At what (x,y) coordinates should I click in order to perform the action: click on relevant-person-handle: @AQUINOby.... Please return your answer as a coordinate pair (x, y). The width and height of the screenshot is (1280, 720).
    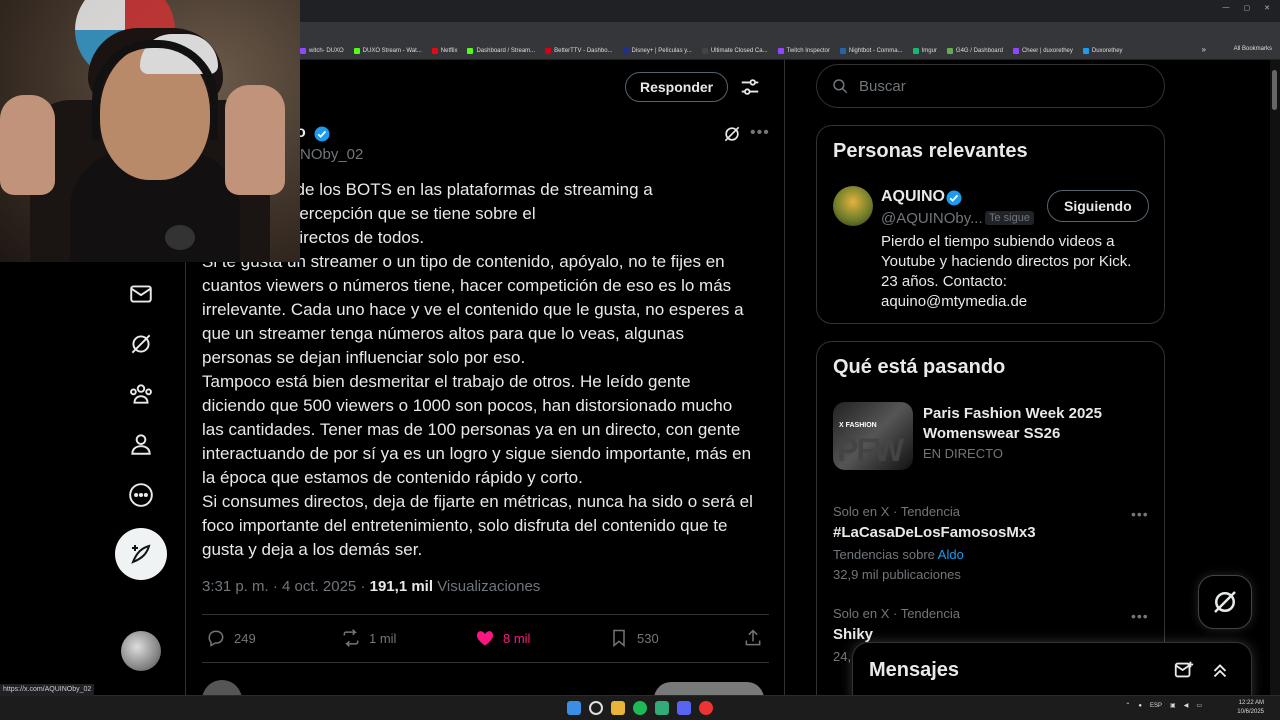
    Looking at the image, I should click on (932, 218).